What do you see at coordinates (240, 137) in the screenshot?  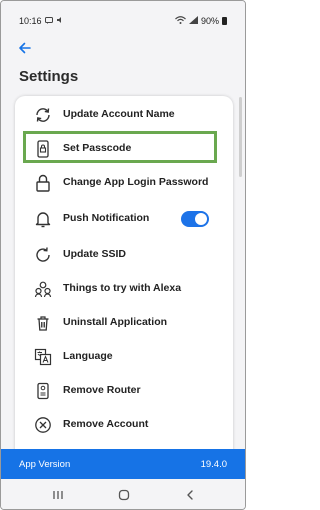 I see `scrollbar` at bounding box center [240, 137].